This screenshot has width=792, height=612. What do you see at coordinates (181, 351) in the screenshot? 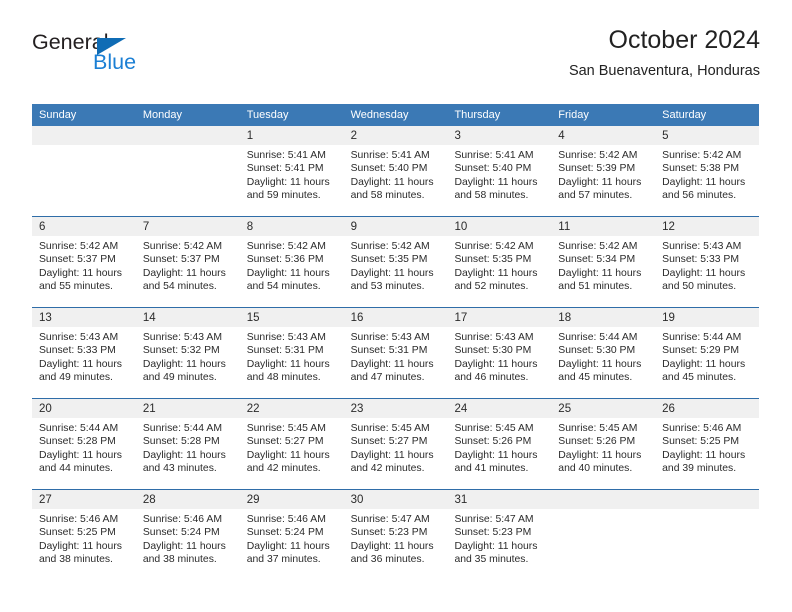
I see `sunset-text: Sunset: 5:32 PM` at bounding box center [181, 351].